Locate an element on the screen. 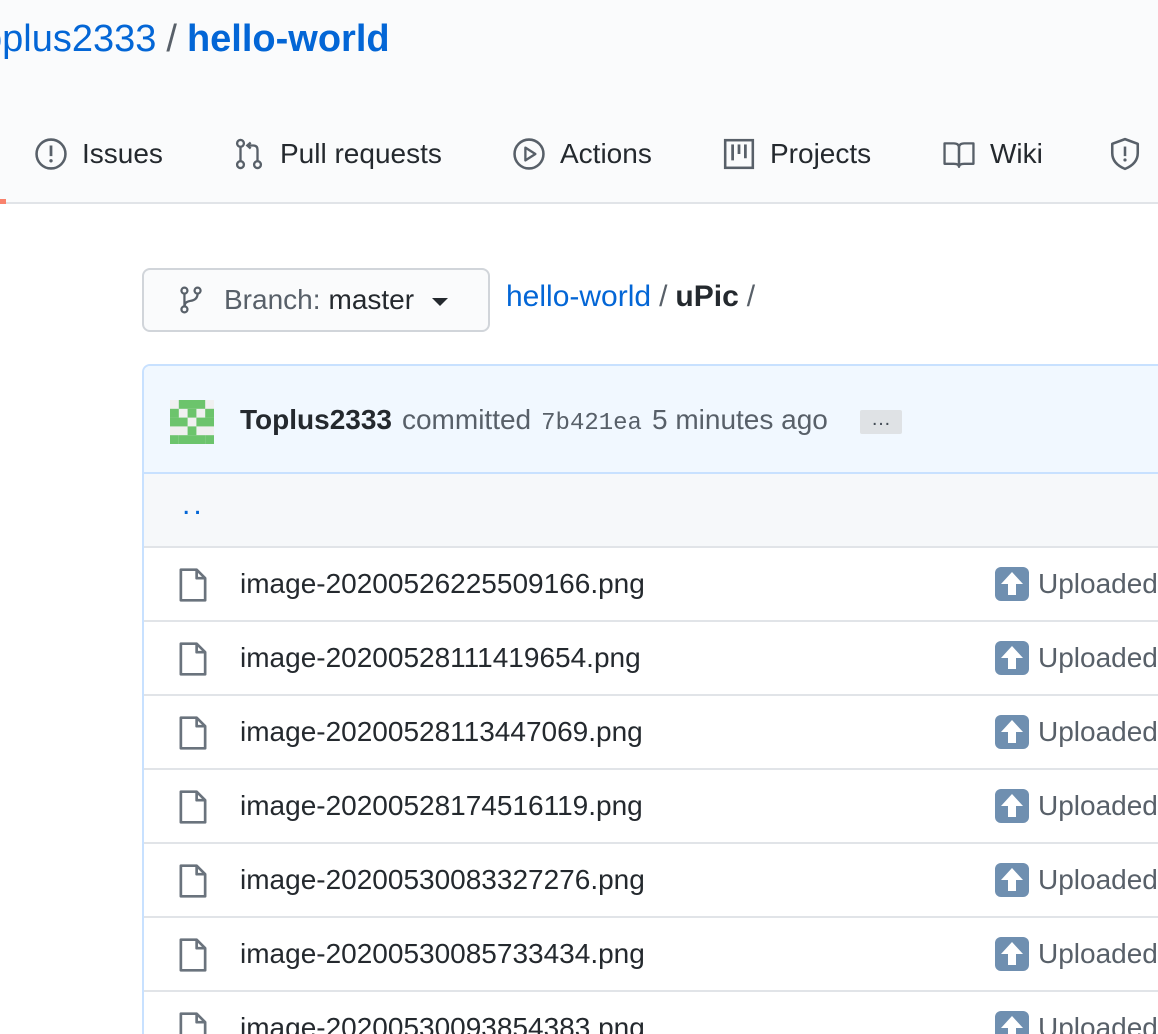 This screenshot has width=1158, height=1034. breadcrumb-current-dir: uPic is located at coordinates (707, 296).